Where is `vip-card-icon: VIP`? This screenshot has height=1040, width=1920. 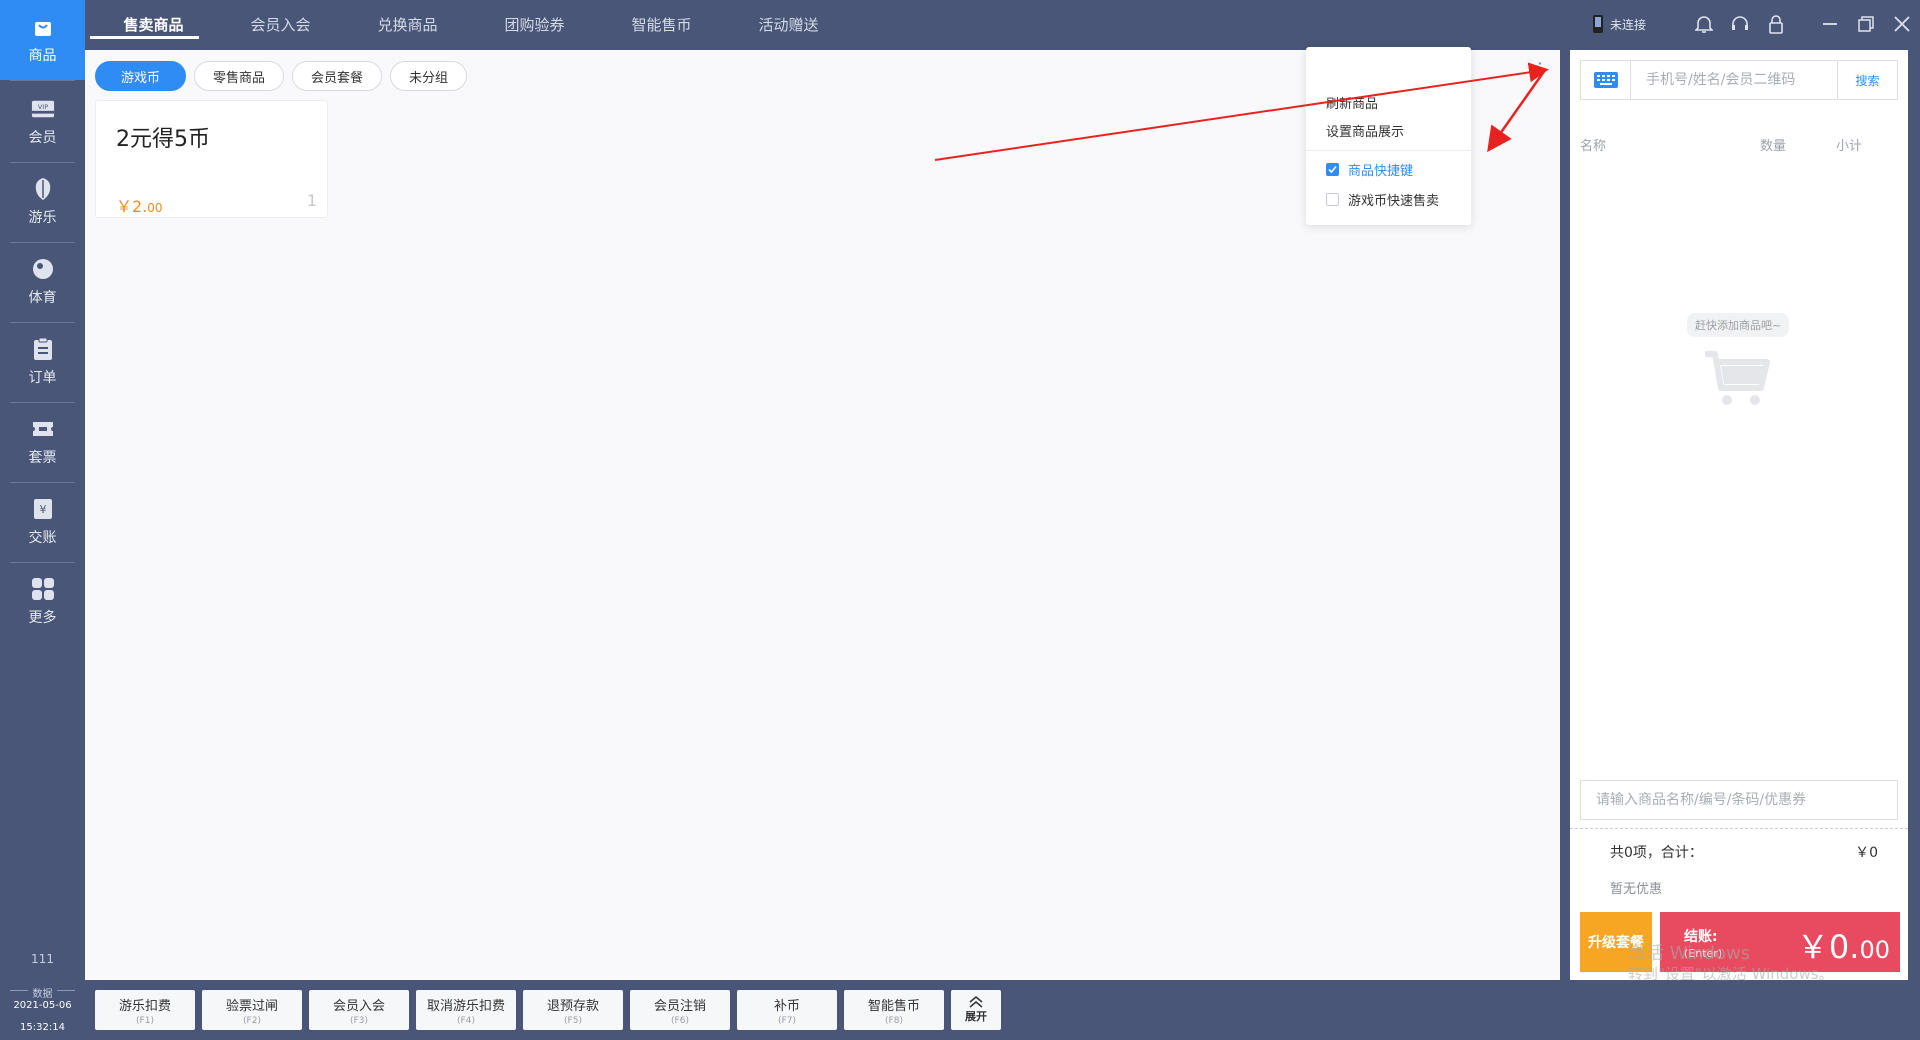
vip-card-icon: VIP is located at coordinates (43, 109).